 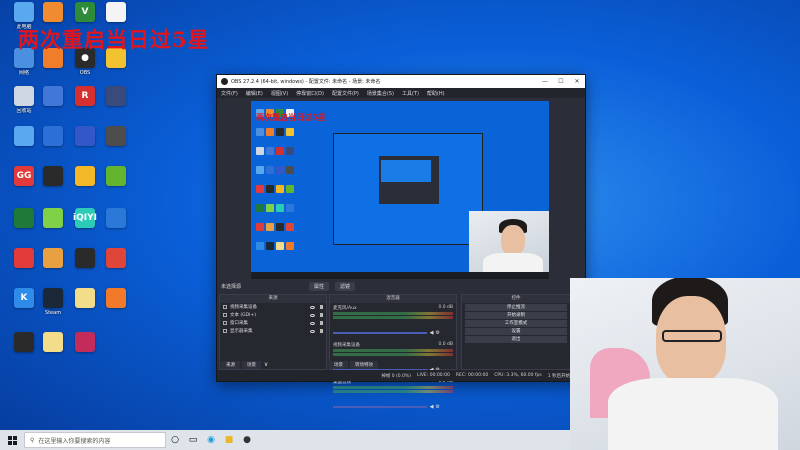 What do you see at coordinates (344, 286) in the screenshot?
I see `filters-button: 滤镜` at bounding box center [344, 286].